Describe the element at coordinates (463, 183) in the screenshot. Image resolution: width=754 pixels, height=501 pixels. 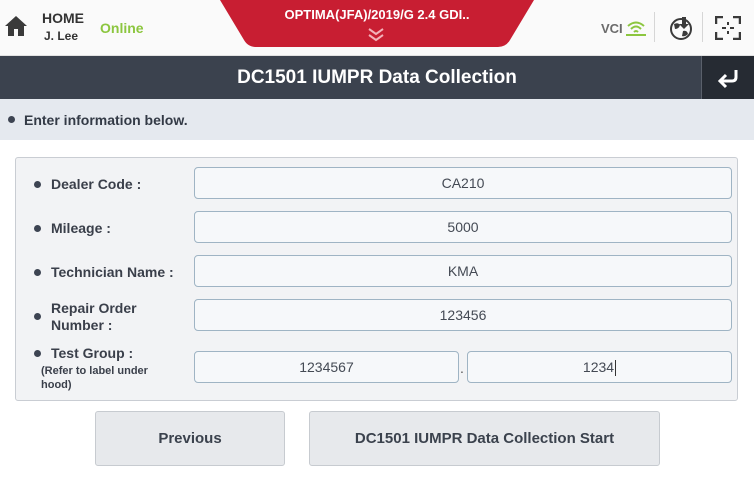
I see `dealer-code-field: CA210` at that location.